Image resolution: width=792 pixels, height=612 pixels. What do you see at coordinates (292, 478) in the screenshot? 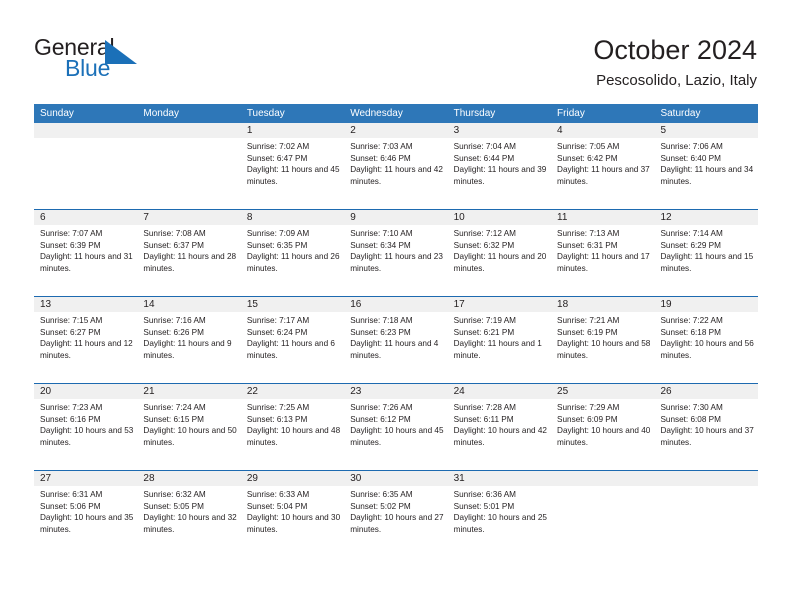
I see `day-number: 29` at bounding box center [292, 478].